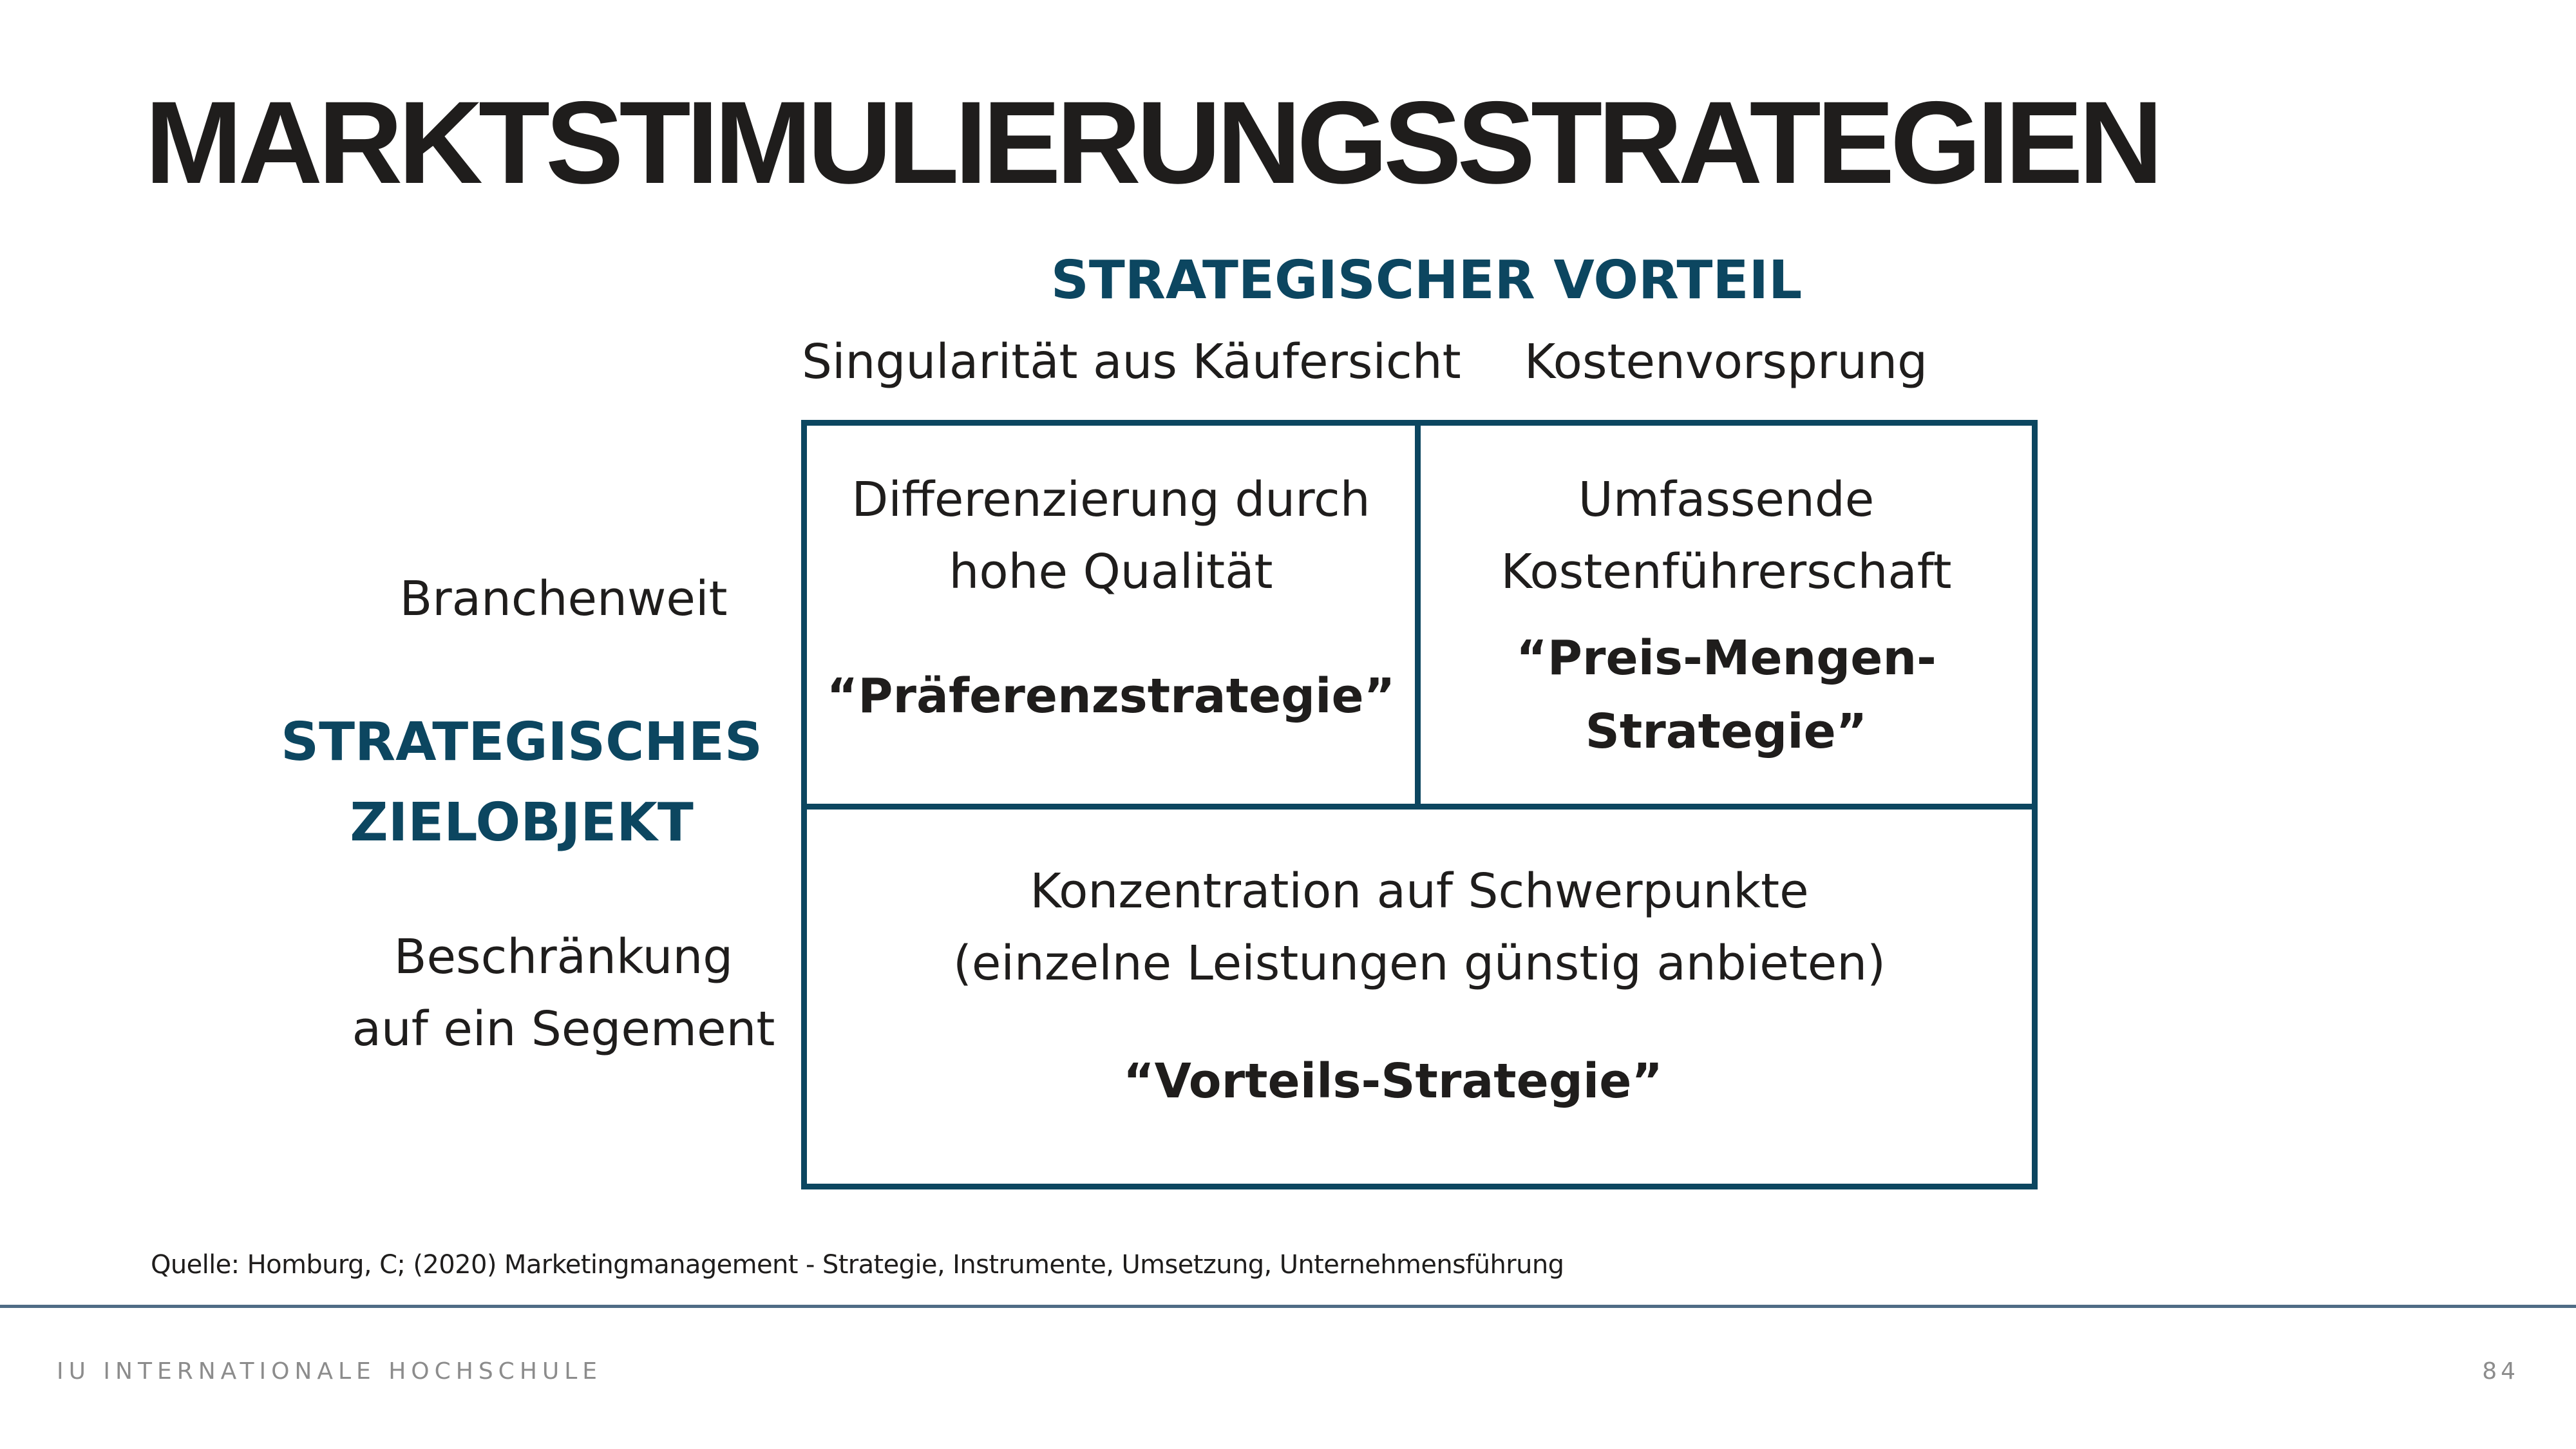 The height and width of the screenshot is (1449, 2576). What do you see at coordinates (1111, 536) in the screenshot?
I see `cell-differentiation-description: Differenzierung durch hohe Qualität` at bounding box center [1111, 536].